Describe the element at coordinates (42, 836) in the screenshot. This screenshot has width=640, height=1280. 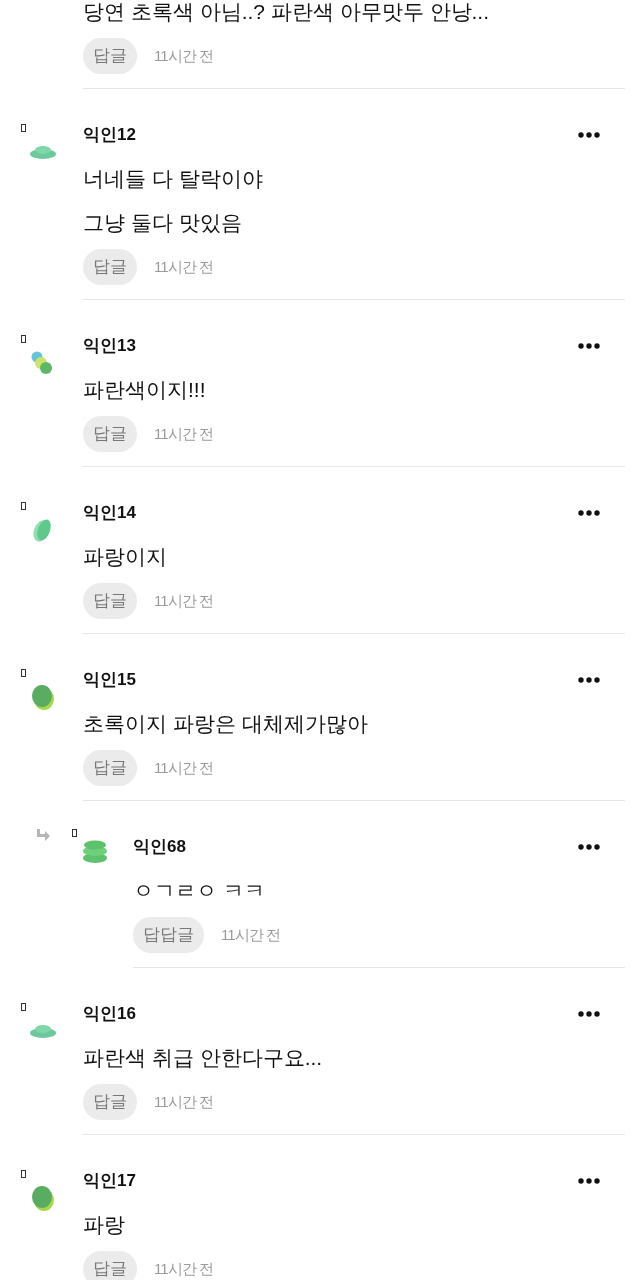
I see `reply-arrow-icon` at that location.